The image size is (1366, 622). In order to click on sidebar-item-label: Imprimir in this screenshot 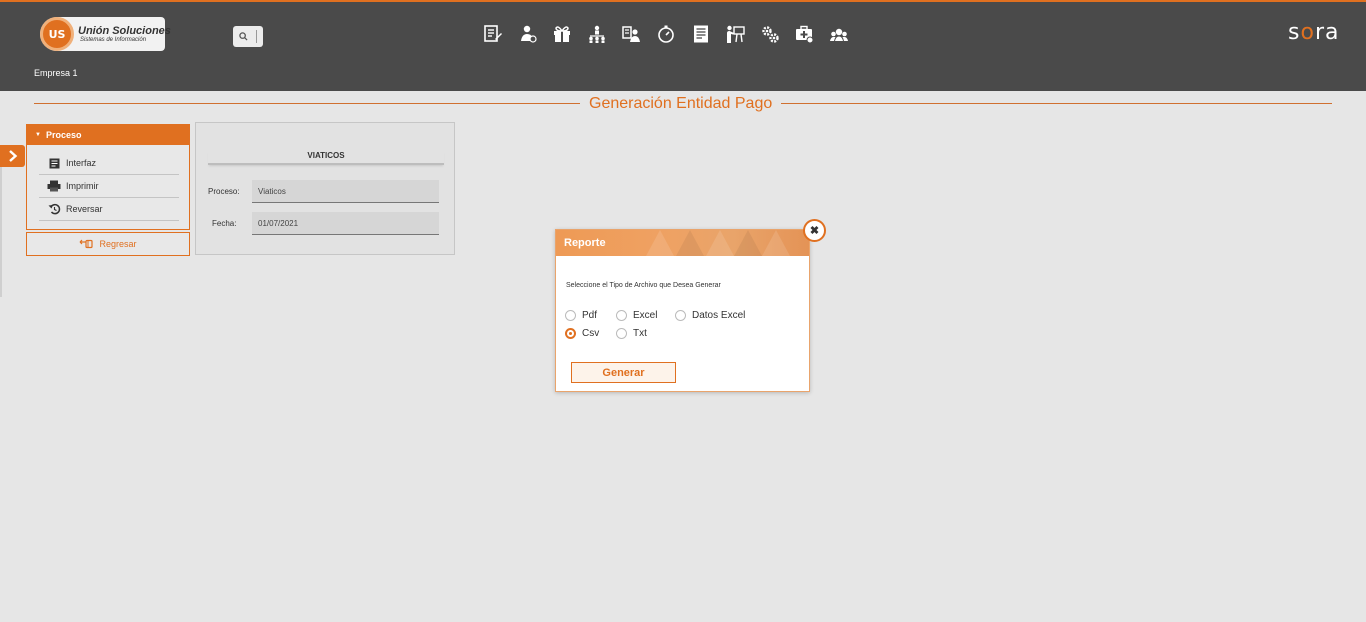, I will do `click(82, 186)`.